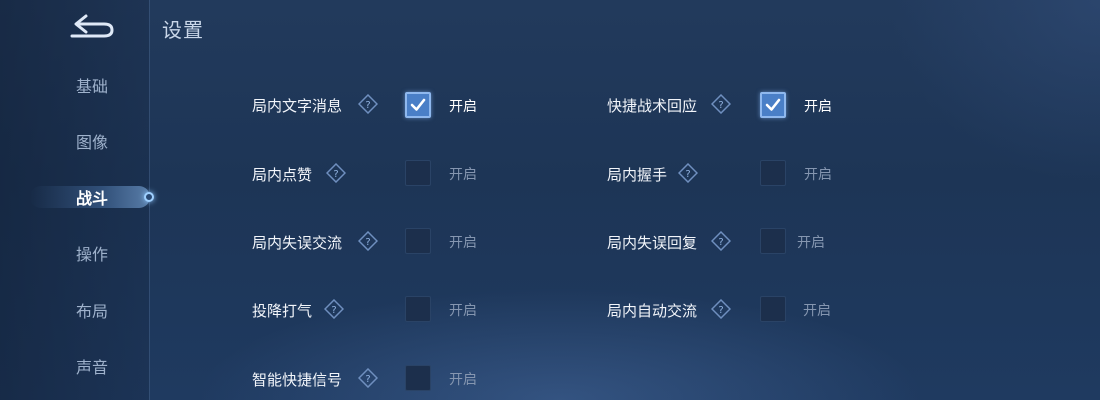 The height and width of the screenshot is (400, 1100). I want to click on sidebar-item-layout: 布局, so click(75, 310).